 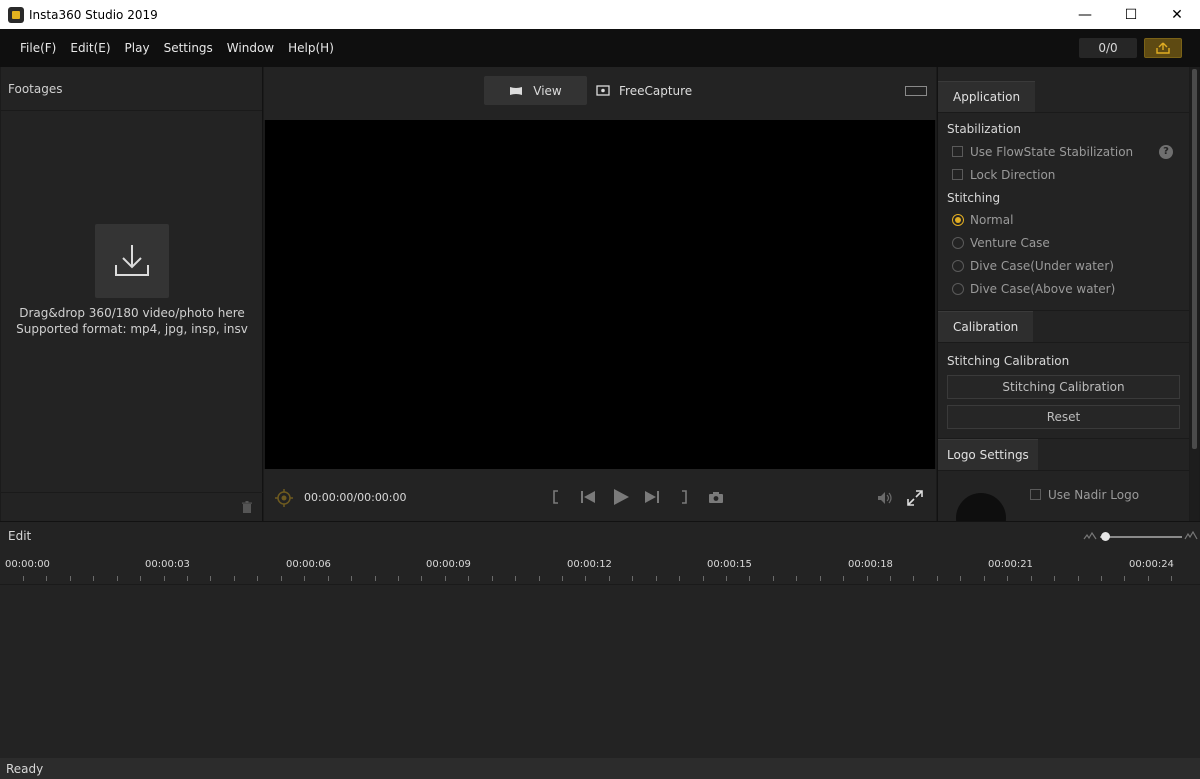 I want to click on stitching-calibration-button: Stitching Calibration, so click(x=1063, y=387).